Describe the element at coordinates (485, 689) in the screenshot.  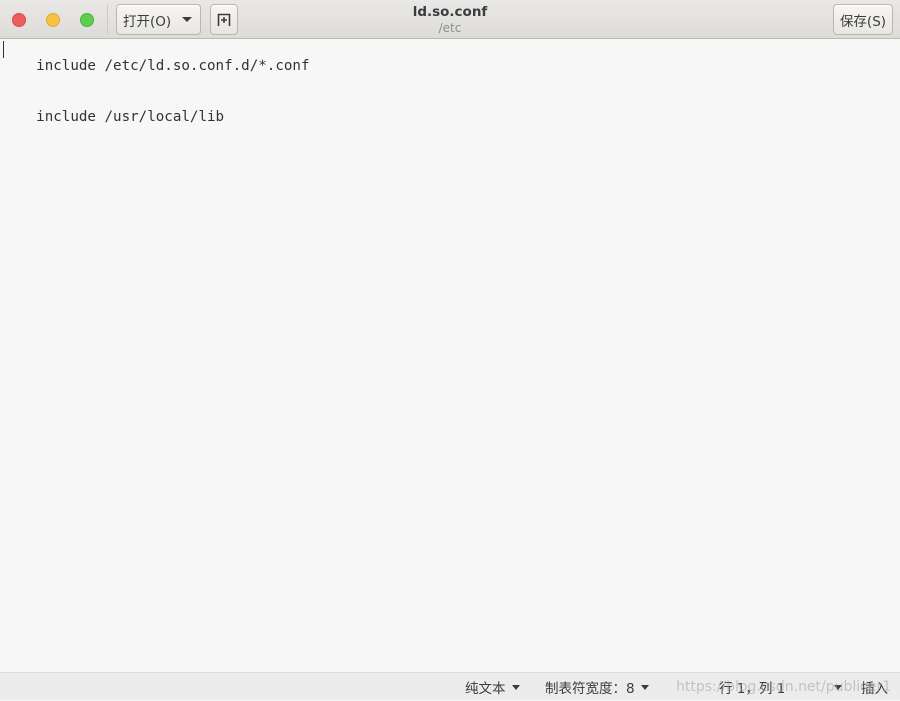
I see `language-label: 纯文本` at that location.